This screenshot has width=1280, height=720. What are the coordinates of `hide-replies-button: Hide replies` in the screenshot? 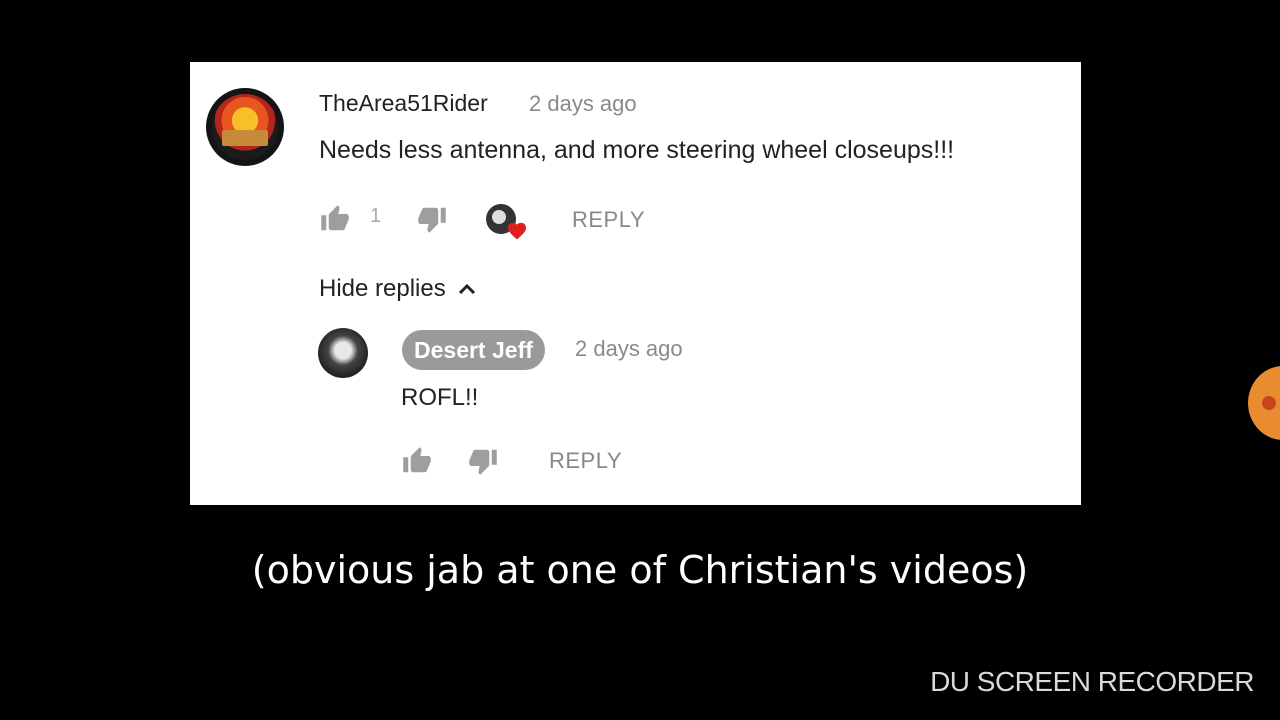 It's located at (397, 289).